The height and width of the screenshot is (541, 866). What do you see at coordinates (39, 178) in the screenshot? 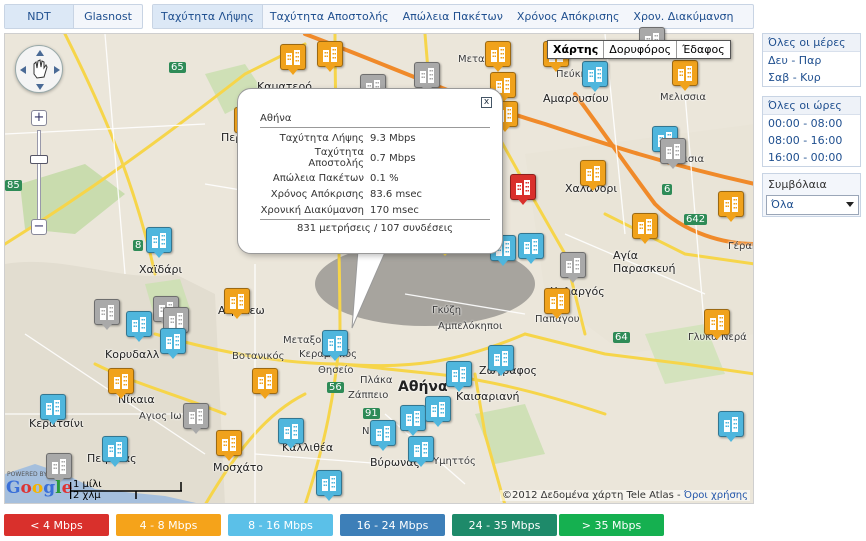
I see `zoom-slider-track` at bounding box center [39, 178].